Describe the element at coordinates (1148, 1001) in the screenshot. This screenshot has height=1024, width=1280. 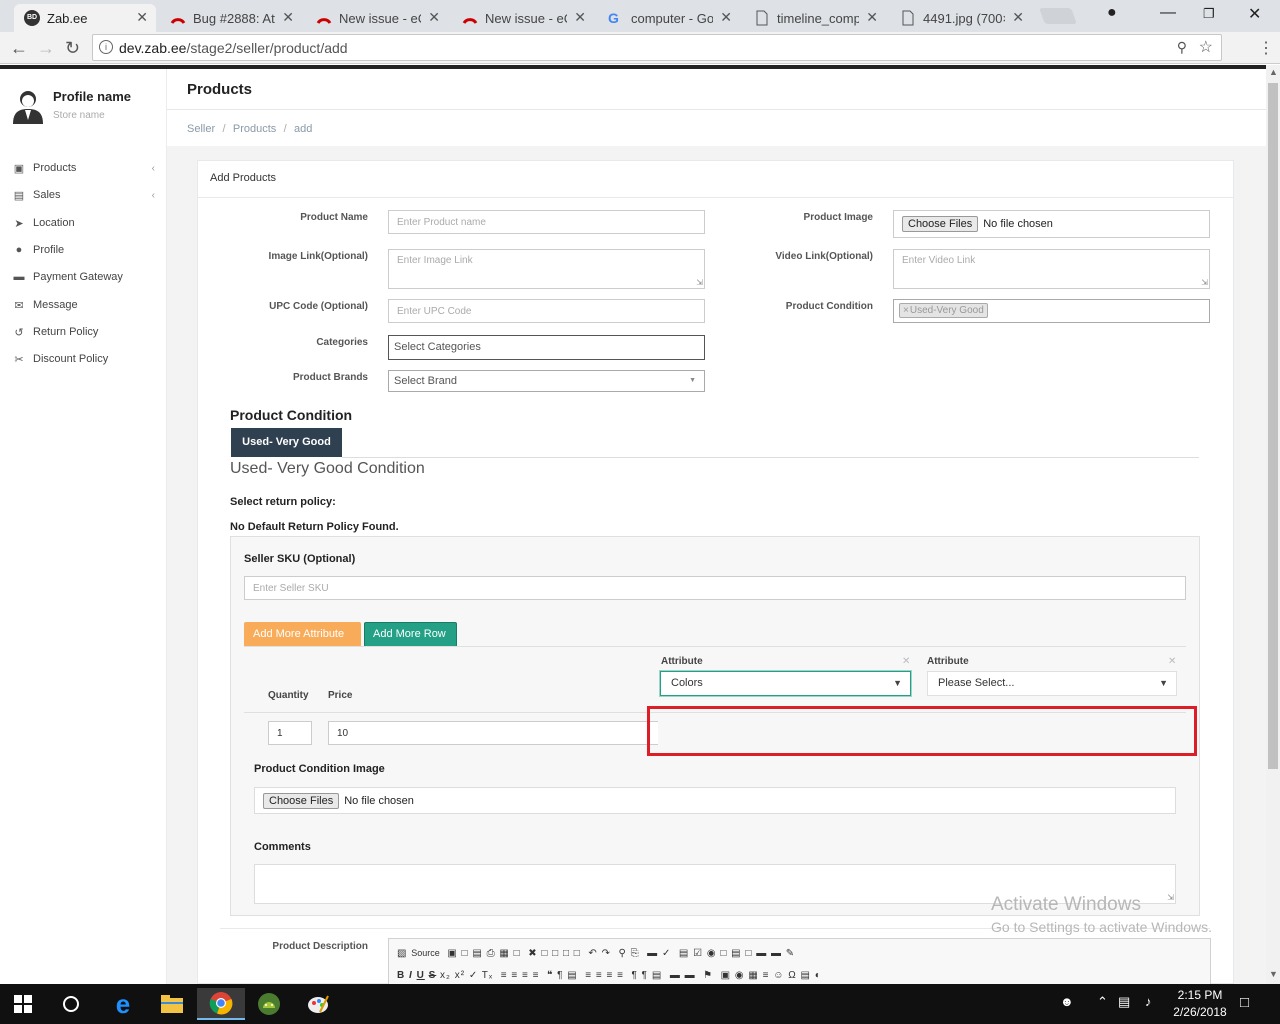
I see `volume-icon: ♪` at that location.